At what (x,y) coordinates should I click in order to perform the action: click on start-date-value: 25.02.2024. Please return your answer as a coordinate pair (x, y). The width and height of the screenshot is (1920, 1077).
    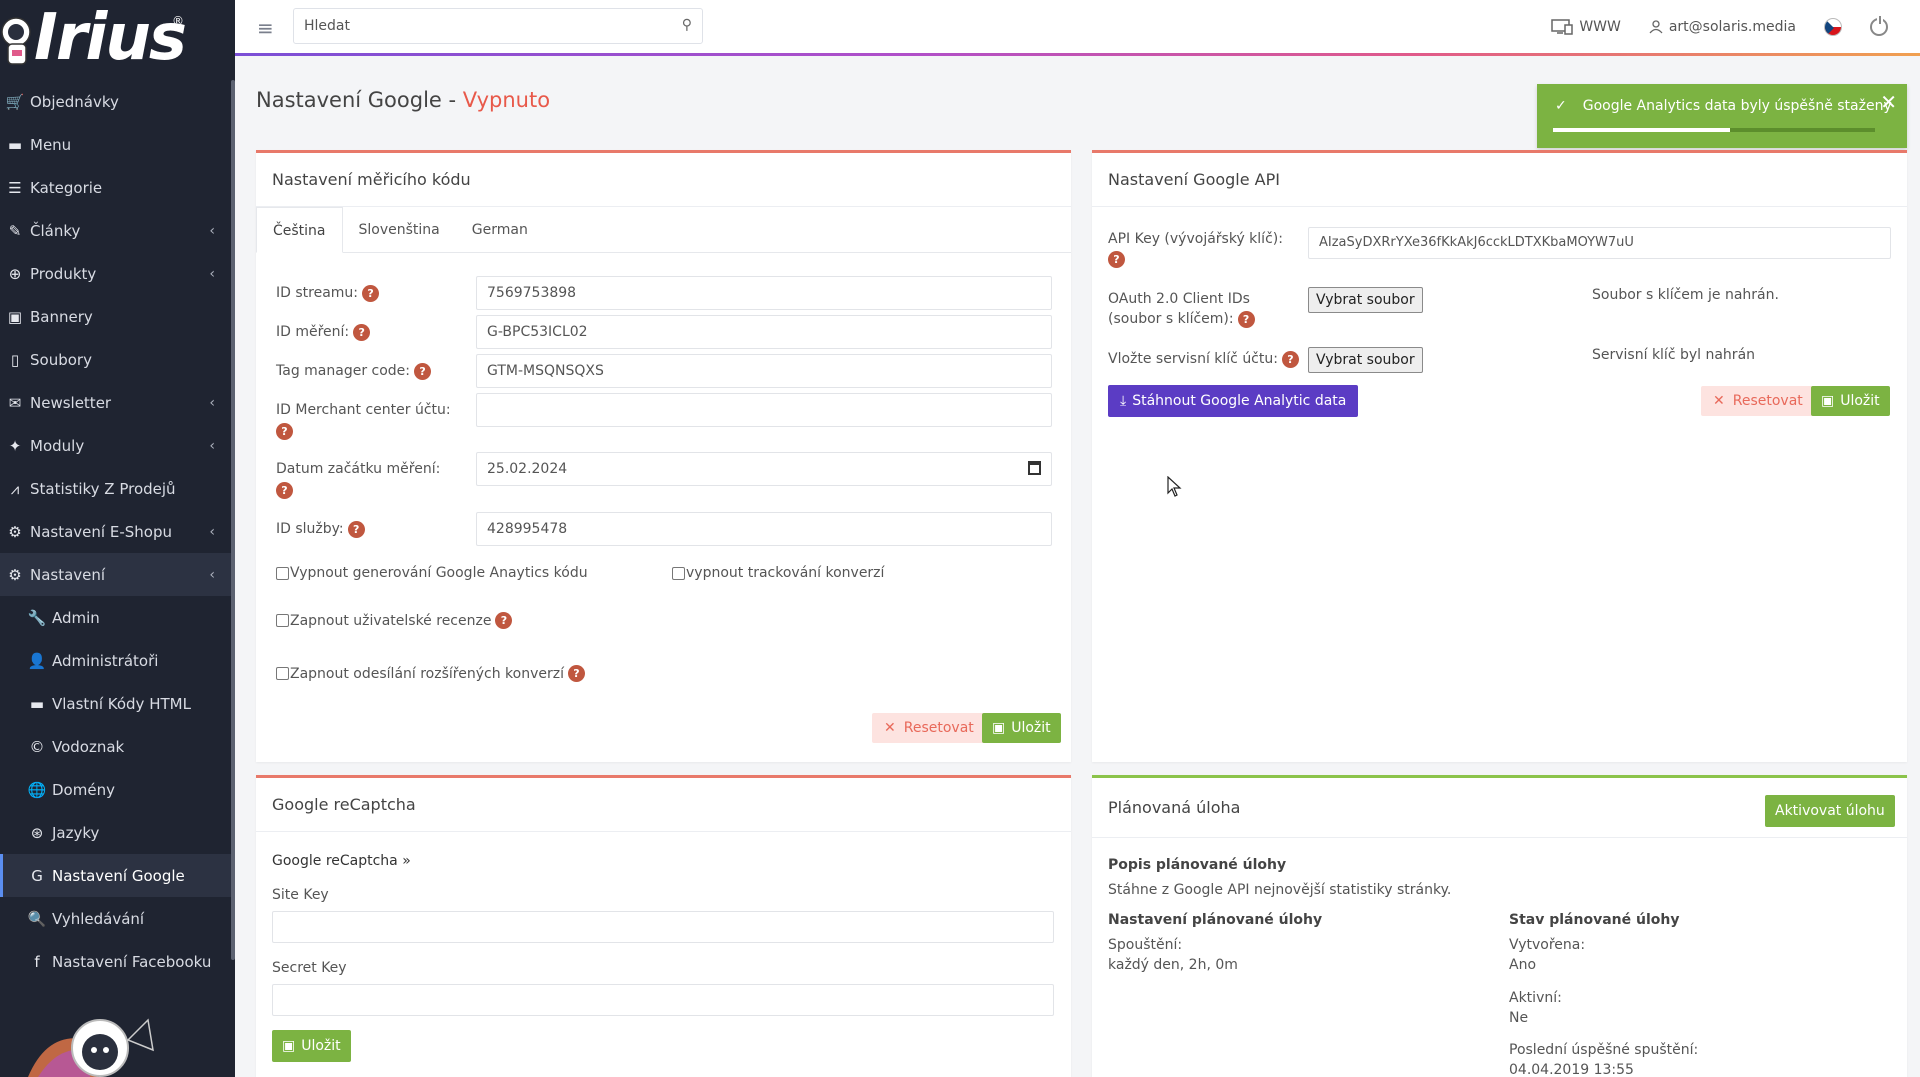
    Looking at the image, I should click on (527, 469).